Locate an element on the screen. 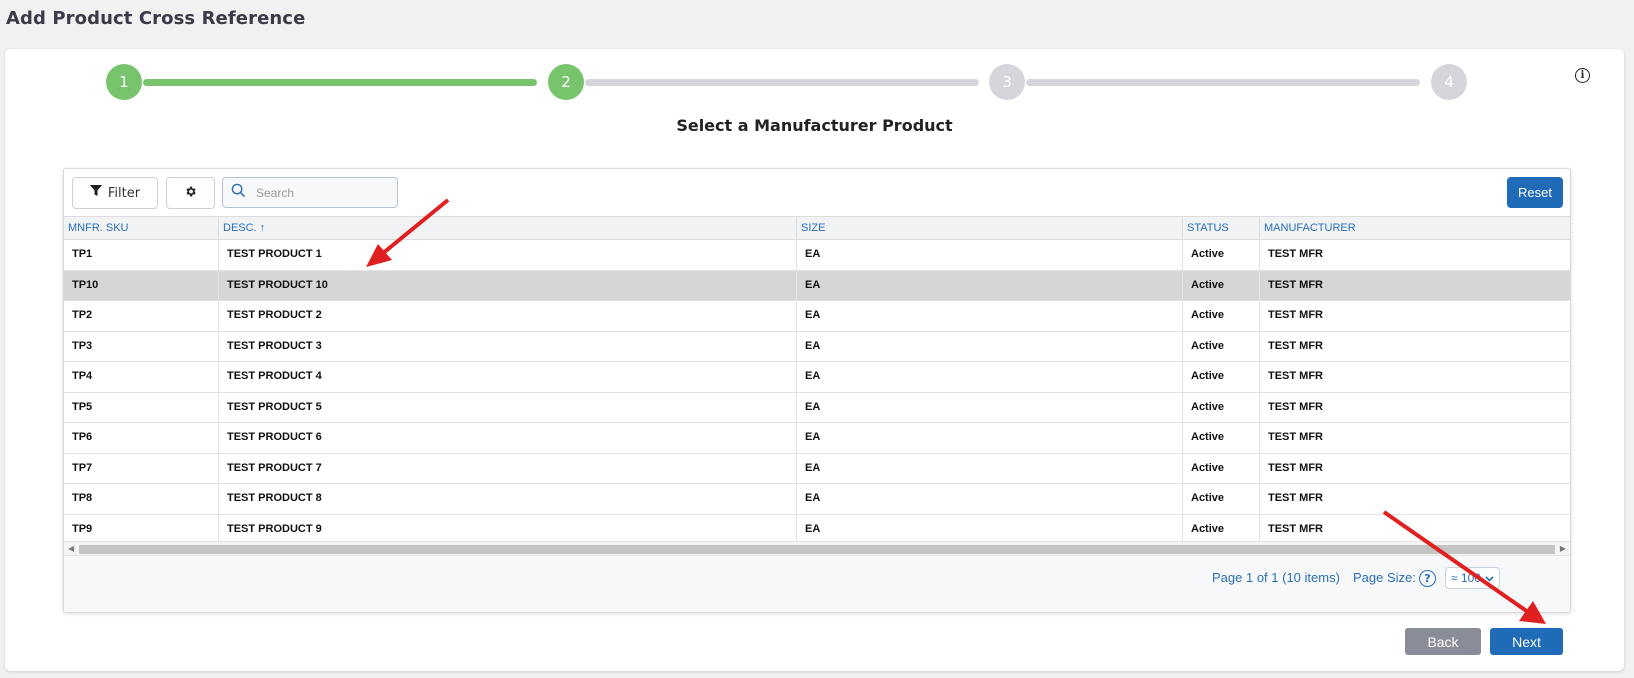 The width and height of the screenshot is (1634, 678). cell-desc: TEST PRODUCT 10 is located at coordinates (508, 285).